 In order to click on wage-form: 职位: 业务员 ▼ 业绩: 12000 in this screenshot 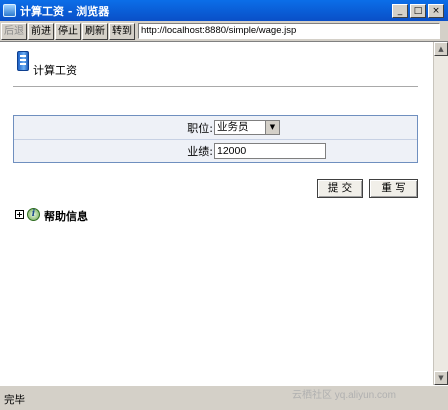, I will do `click(215, 139)`.